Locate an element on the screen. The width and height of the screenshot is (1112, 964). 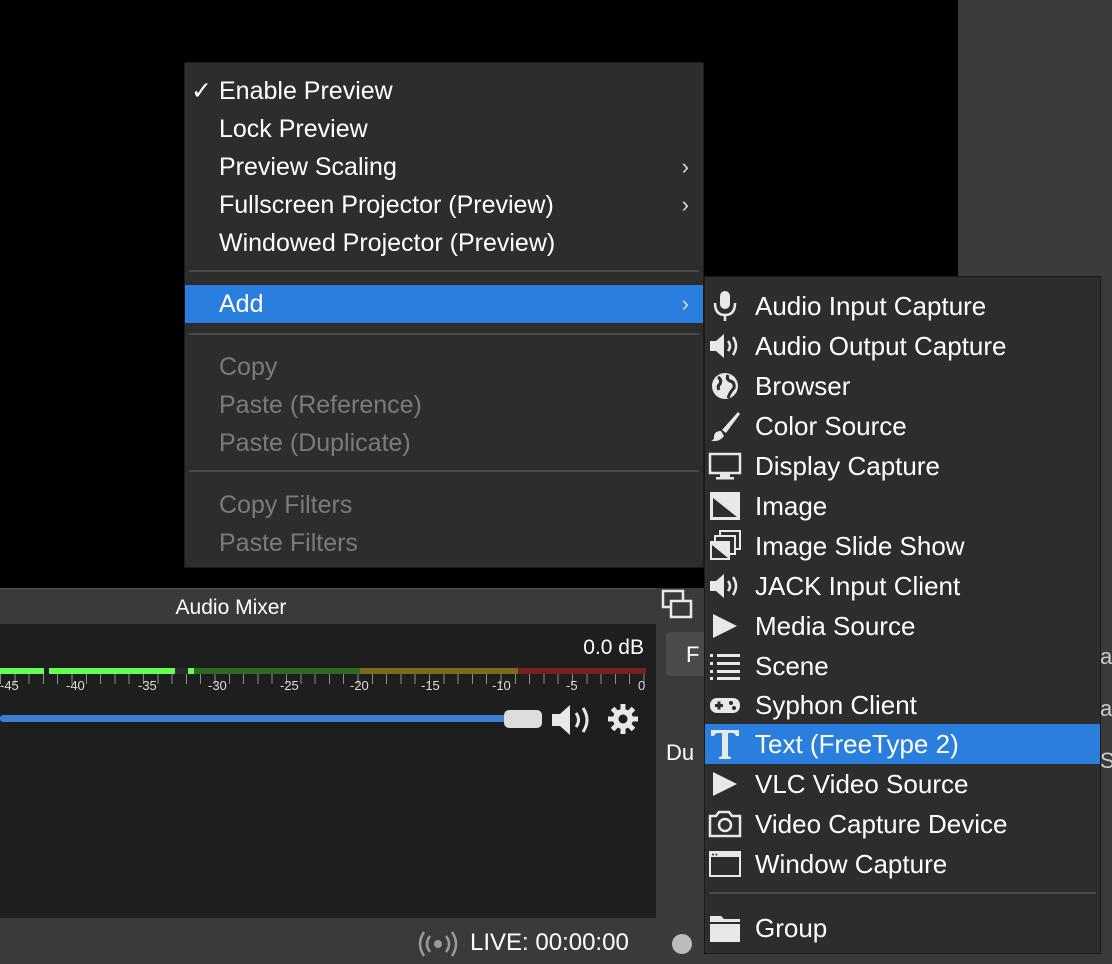
edge-fragment: S is located at coordinates (1106, 760).